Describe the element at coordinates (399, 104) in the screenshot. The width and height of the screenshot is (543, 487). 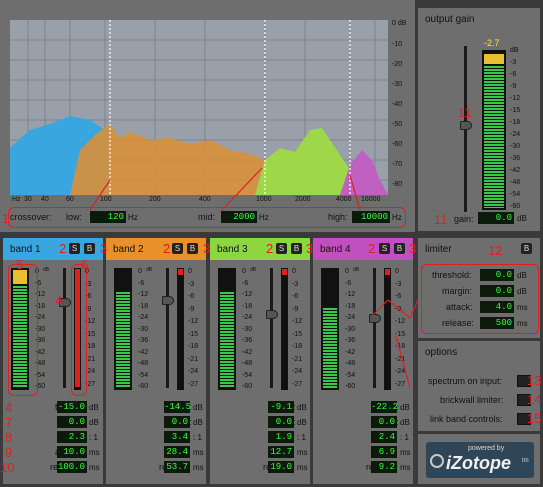
I see `spectrum-db-scale: 0 dB -10 -20 -30 -40 -50 -60 -70 -80` at that location.